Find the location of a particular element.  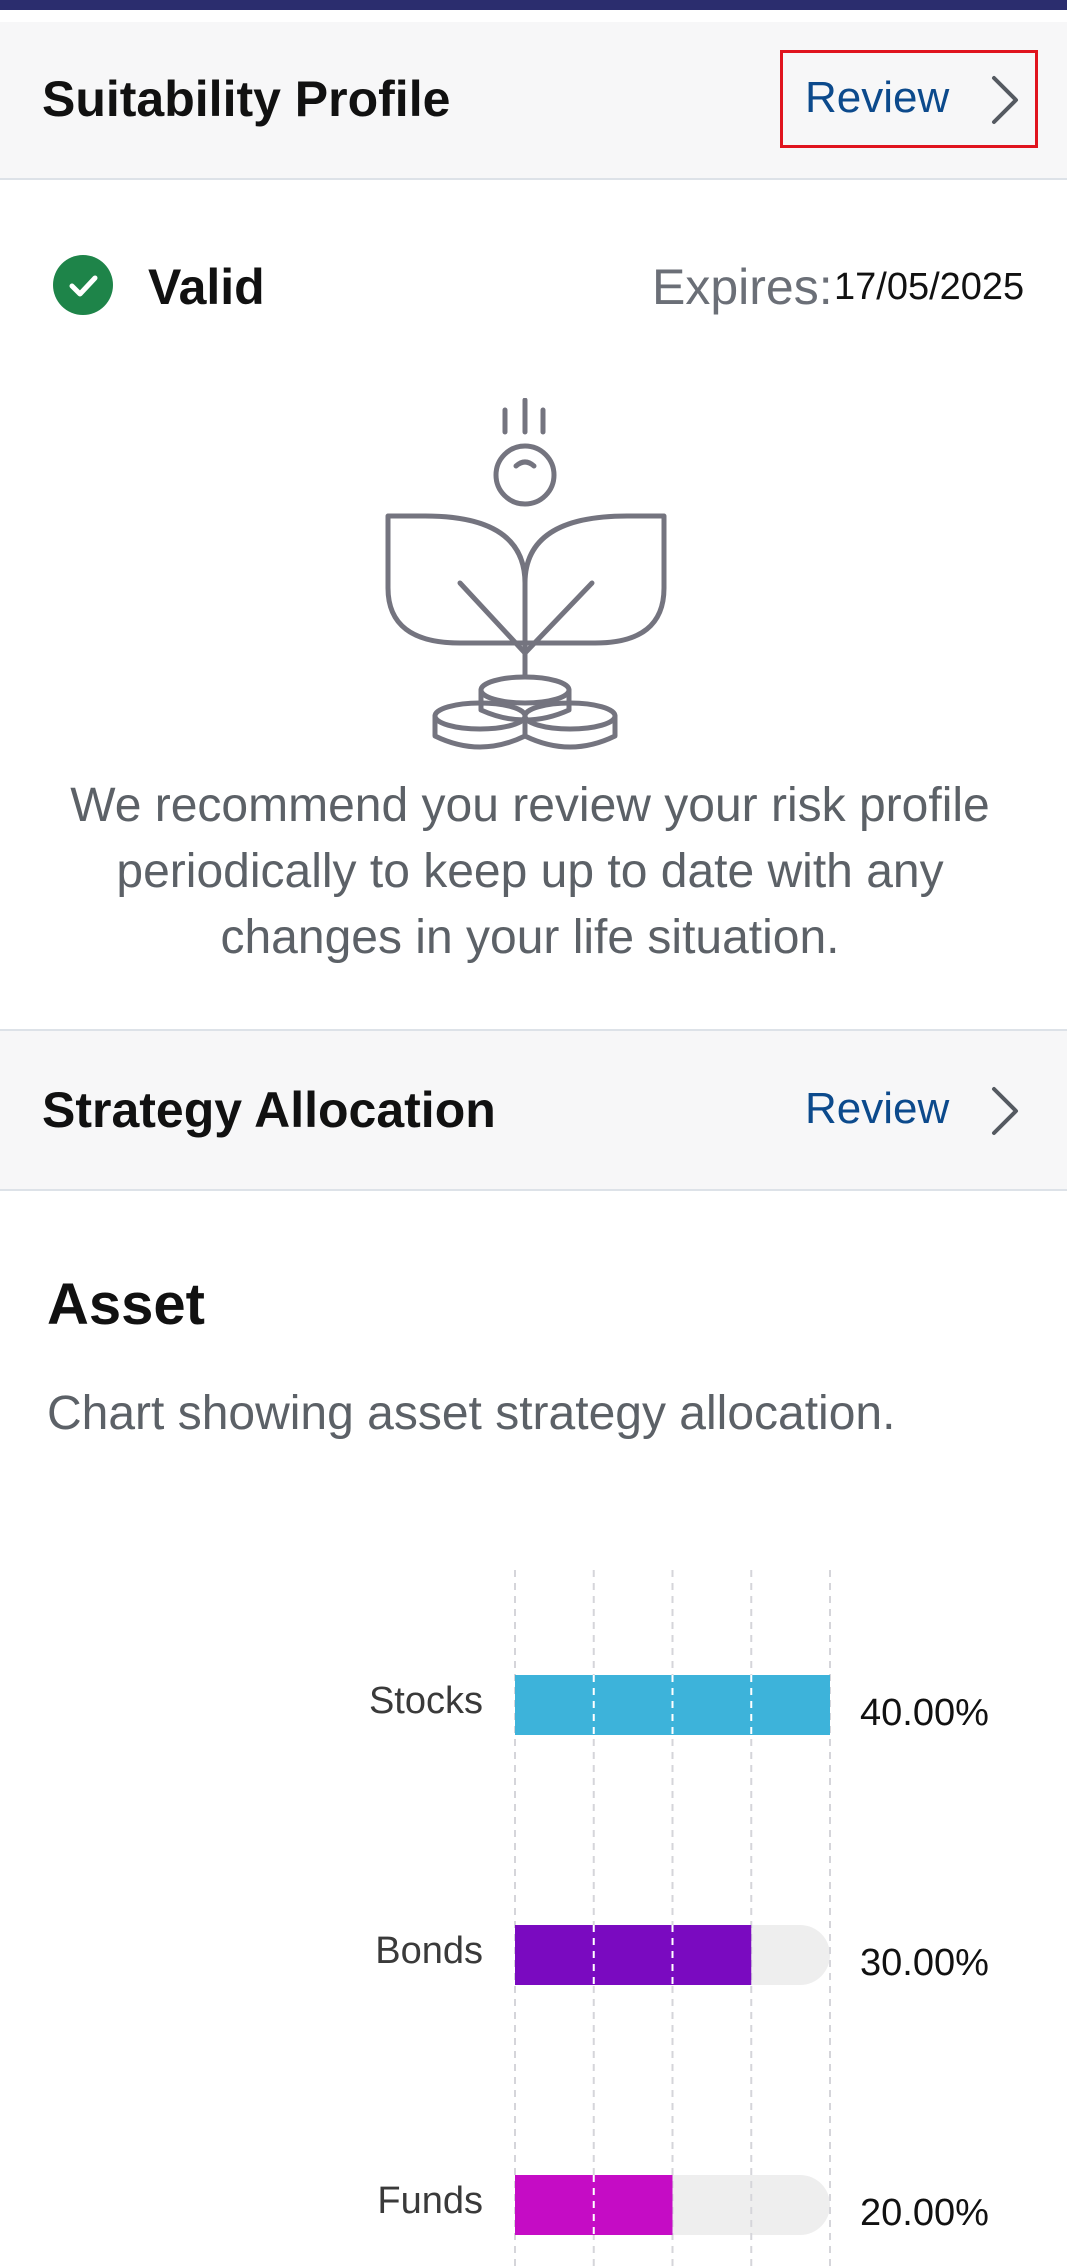

value-label-stocks: 40.00% is located at coordinates (924, 1713).